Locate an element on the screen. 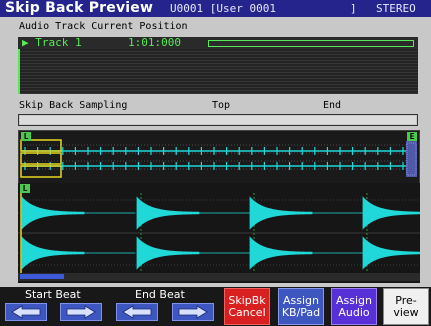  assign-audio-button: Assign Audio is located at coordinates (354, 306).